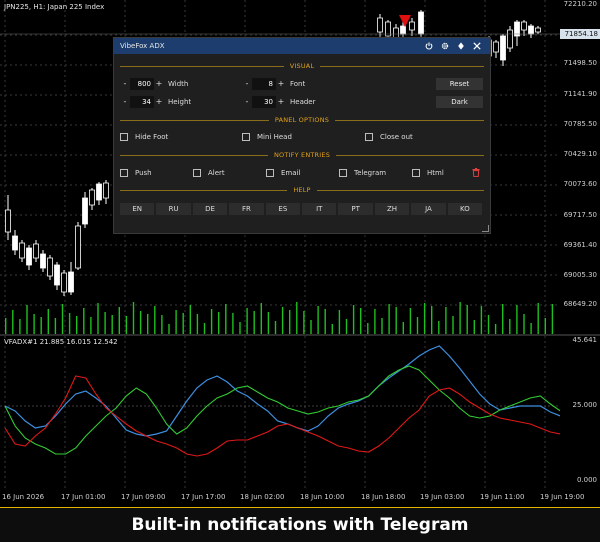 This screenshot has height=542, width=600. I want to click on email-checkbox: Email, so click(283, 173).